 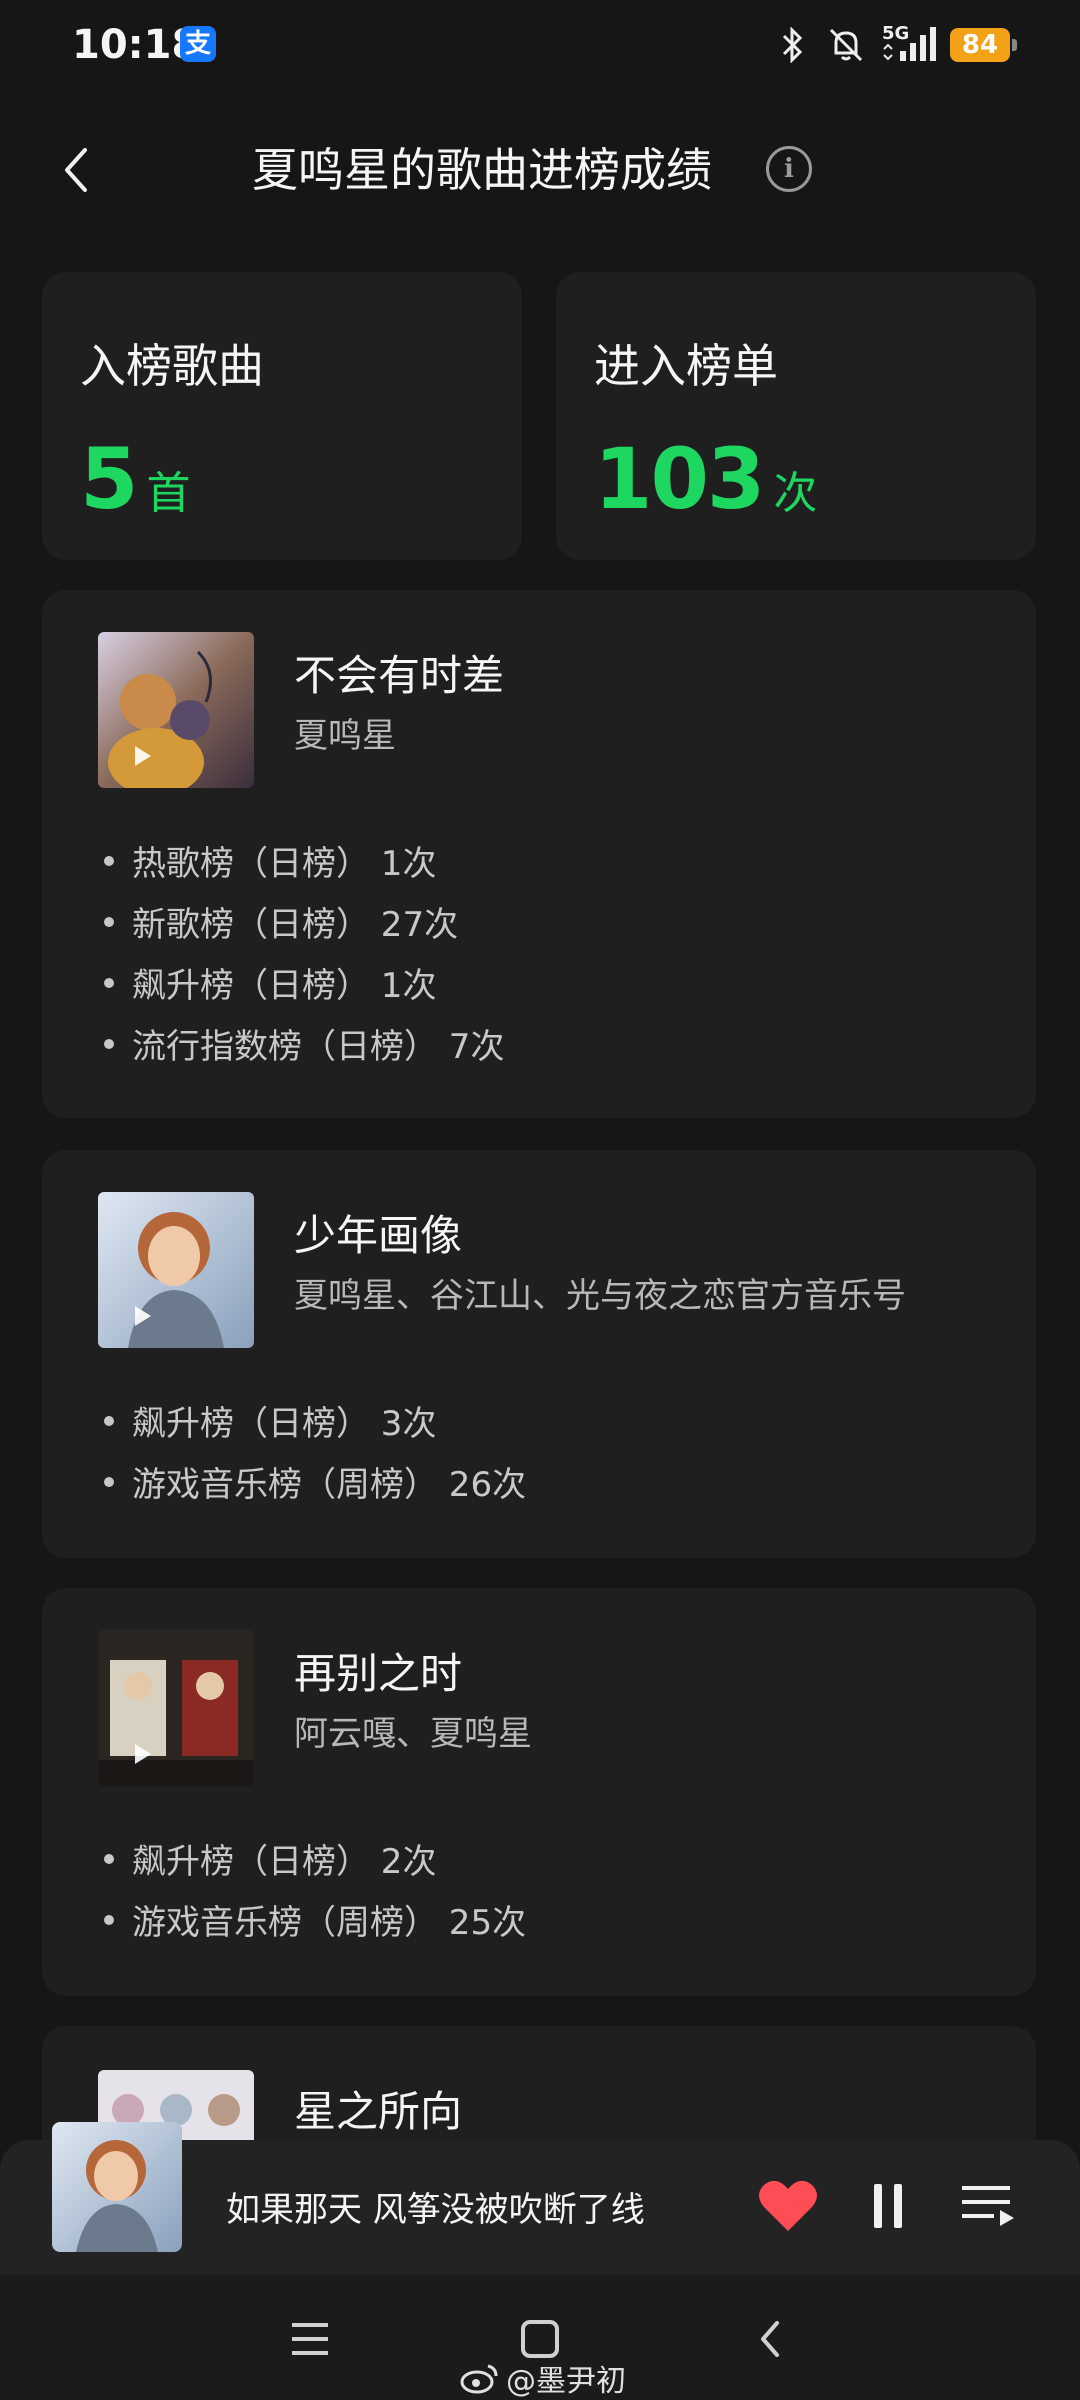 I want to click on chart-entry-list: 飙升榜（日榜） 3次 游戏音乐榜（周榜） 26次, so click(x=312, y=1451).